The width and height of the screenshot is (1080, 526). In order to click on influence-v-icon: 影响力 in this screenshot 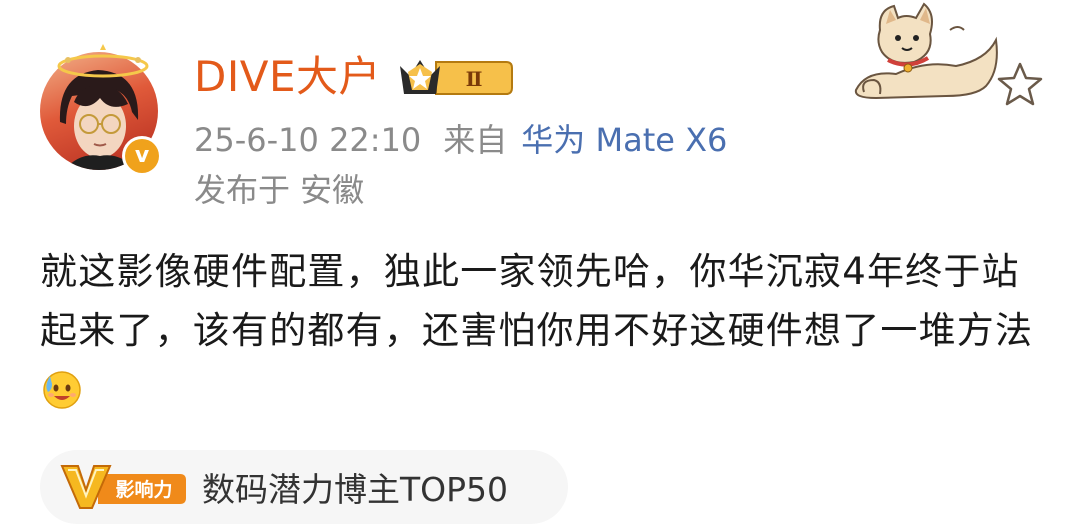, I will do `click(123, 487)`.